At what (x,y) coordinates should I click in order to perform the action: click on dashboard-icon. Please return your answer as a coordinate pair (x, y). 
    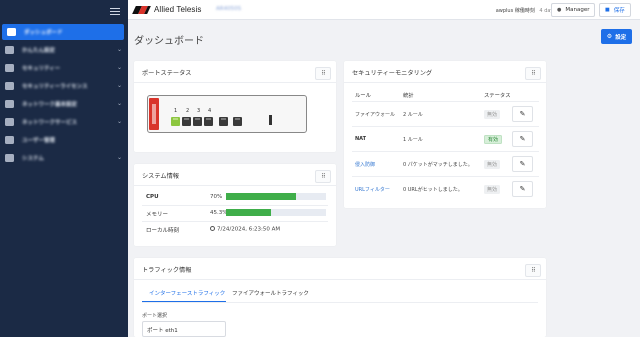
    Looking at the image, I should click on (11, 32).